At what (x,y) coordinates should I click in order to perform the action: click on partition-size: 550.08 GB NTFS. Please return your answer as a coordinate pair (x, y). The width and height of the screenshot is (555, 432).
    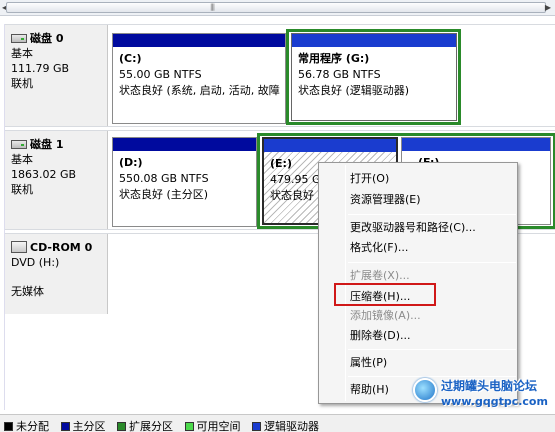
    Looking at the image, I should click on (164, 178).